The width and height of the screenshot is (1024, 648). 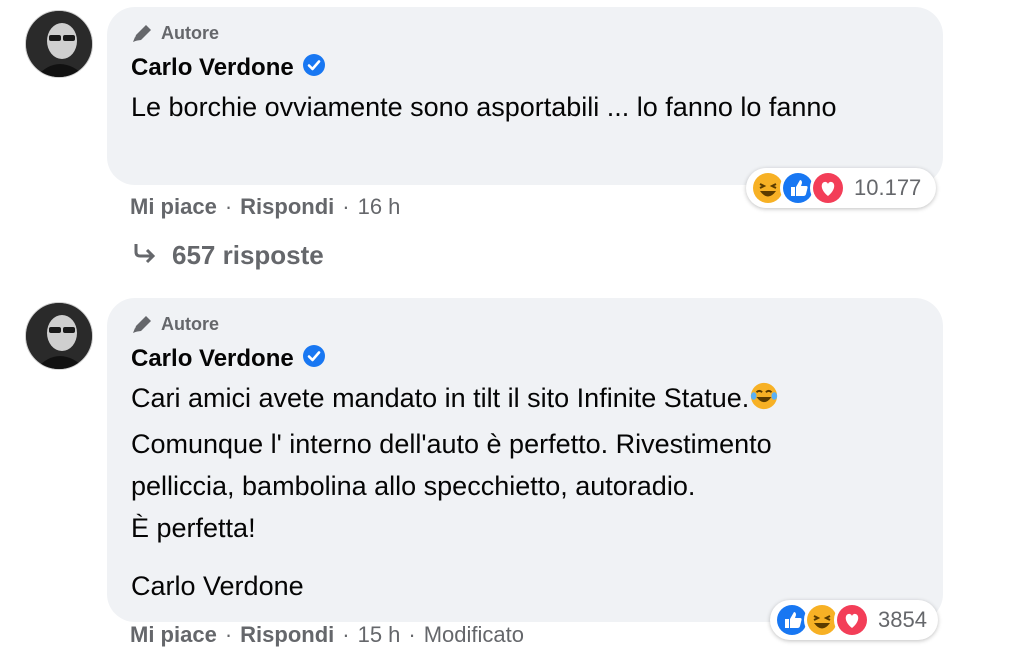 What do you see at coordinates (474, 635) in the screenshot?
I see `edited-label: Modificato` at bounding box center [474, 635].